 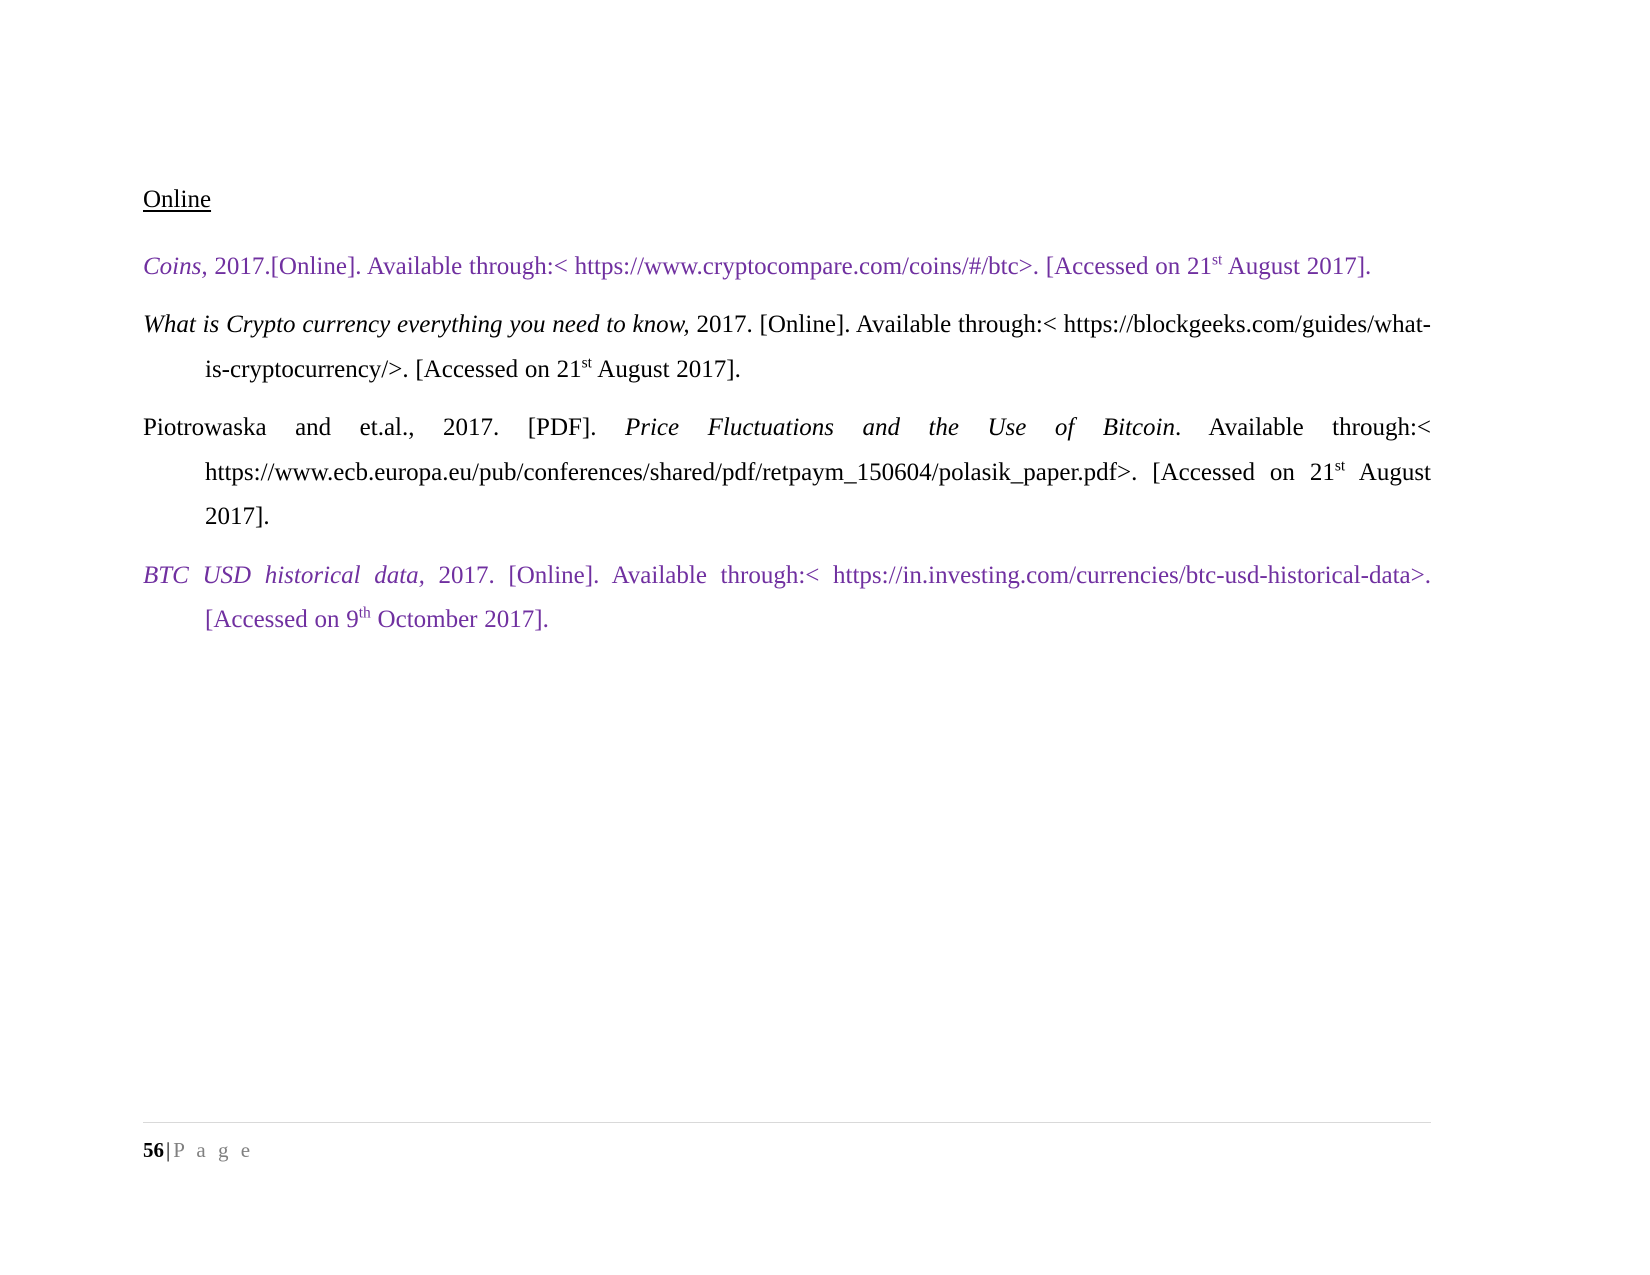 I want to click on ordinal-suffix: th, so click(x=364, y=613).